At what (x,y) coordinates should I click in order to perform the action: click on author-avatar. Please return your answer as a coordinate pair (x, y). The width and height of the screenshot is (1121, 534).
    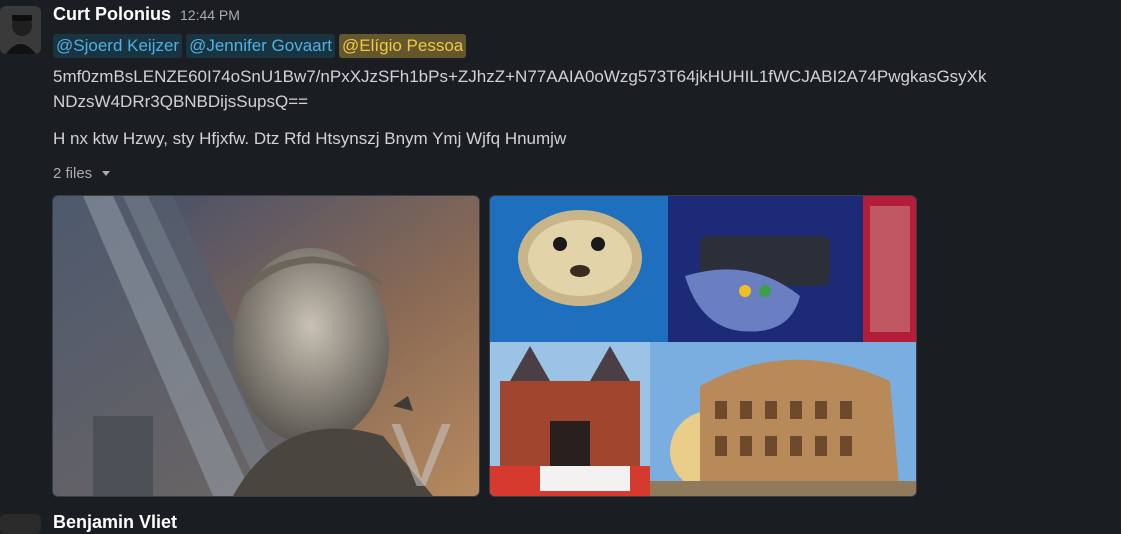
    Looking at the image, I should click on (20, 30).